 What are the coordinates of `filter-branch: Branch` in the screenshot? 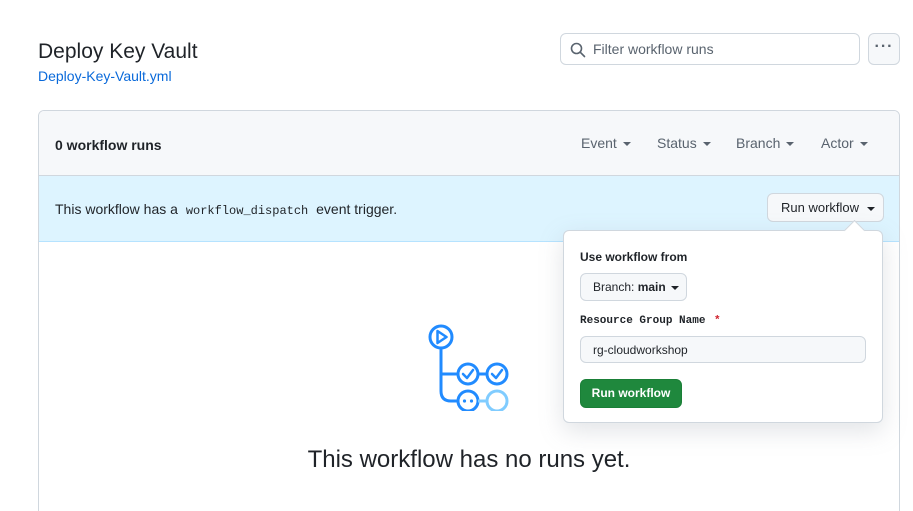 It's located at (765, 143).